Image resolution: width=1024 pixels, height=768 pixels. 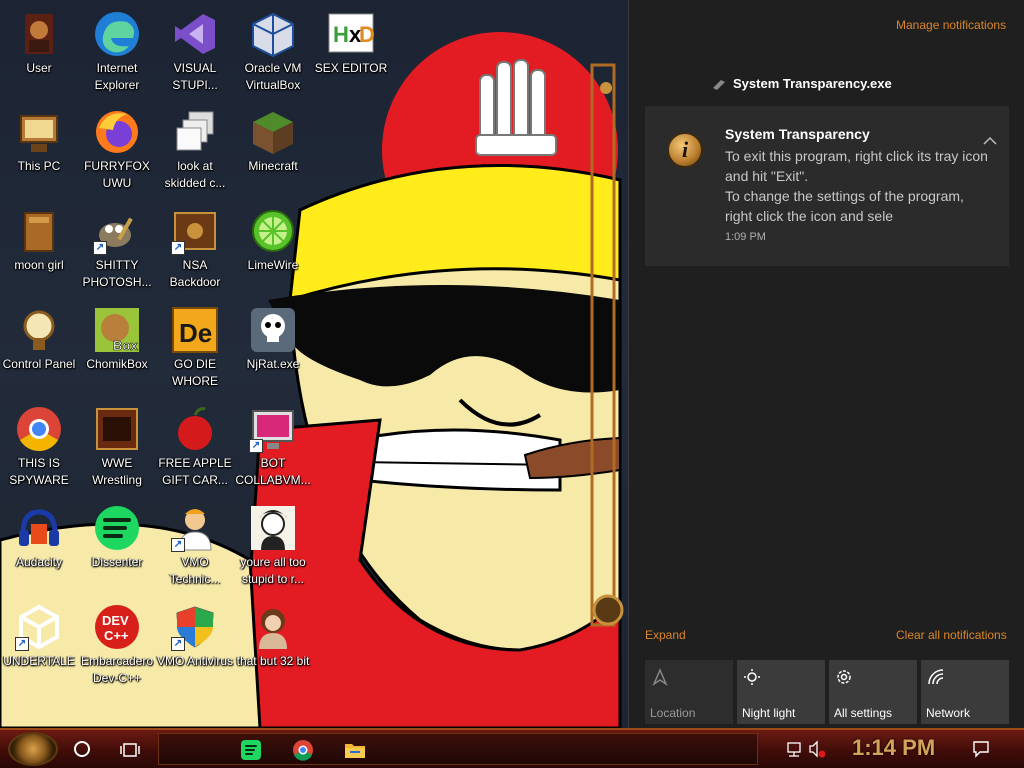 I want to click on desktop-icon-that-but-32-bit: that but 32 bit, so click(x=273, y=649).